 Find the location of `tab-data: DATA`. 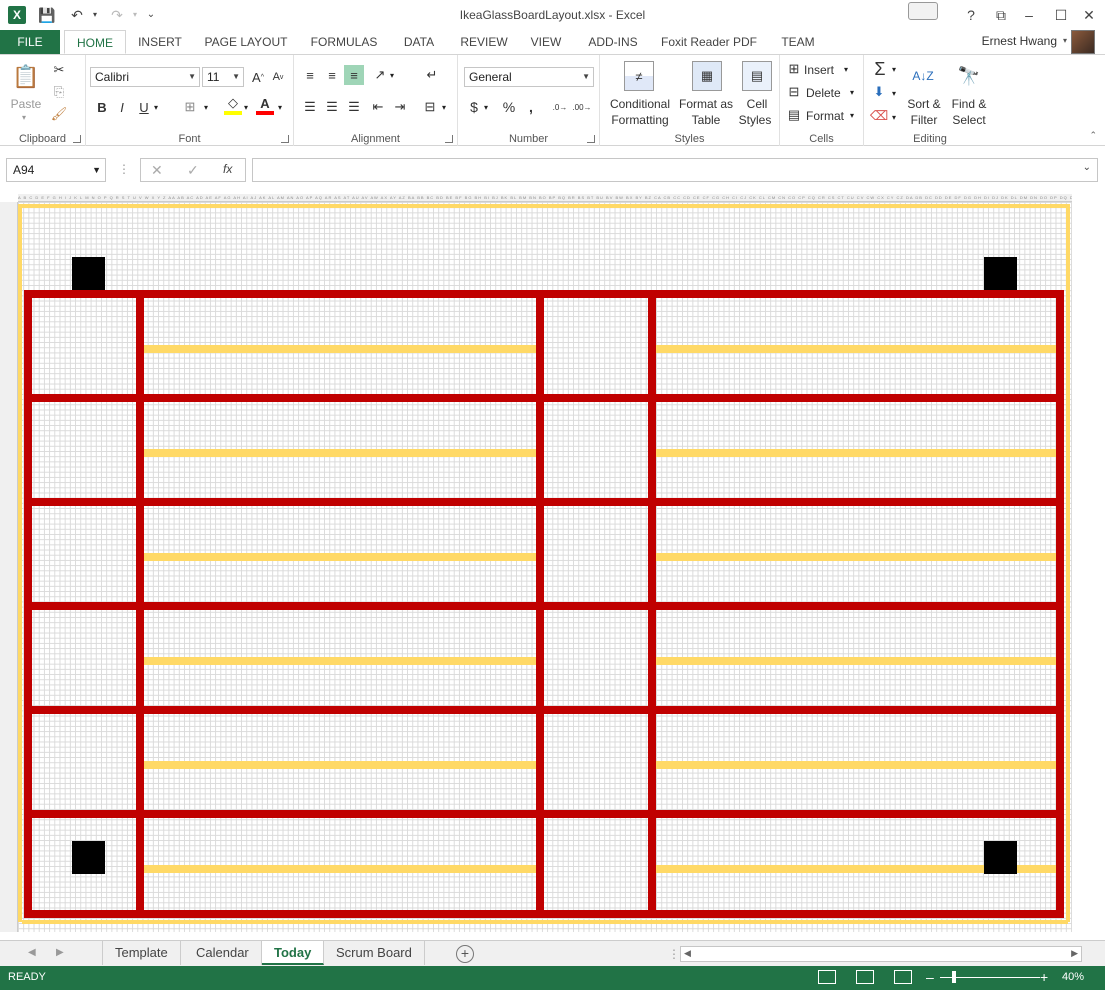

tab-data: DATA is located at coordinates (419, 42).